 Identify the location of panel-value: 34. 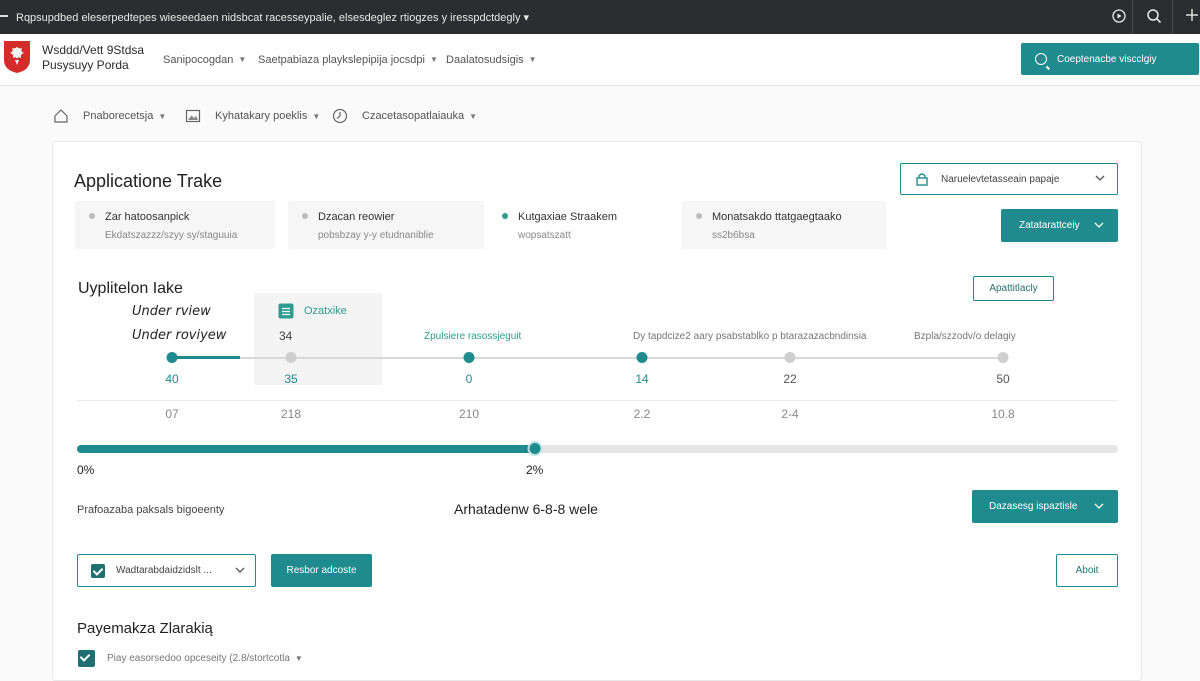
(286, 336).